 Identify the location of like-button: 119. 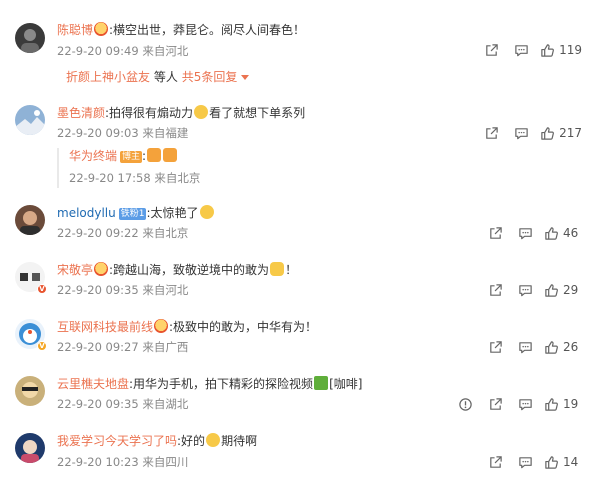
(561, 50).